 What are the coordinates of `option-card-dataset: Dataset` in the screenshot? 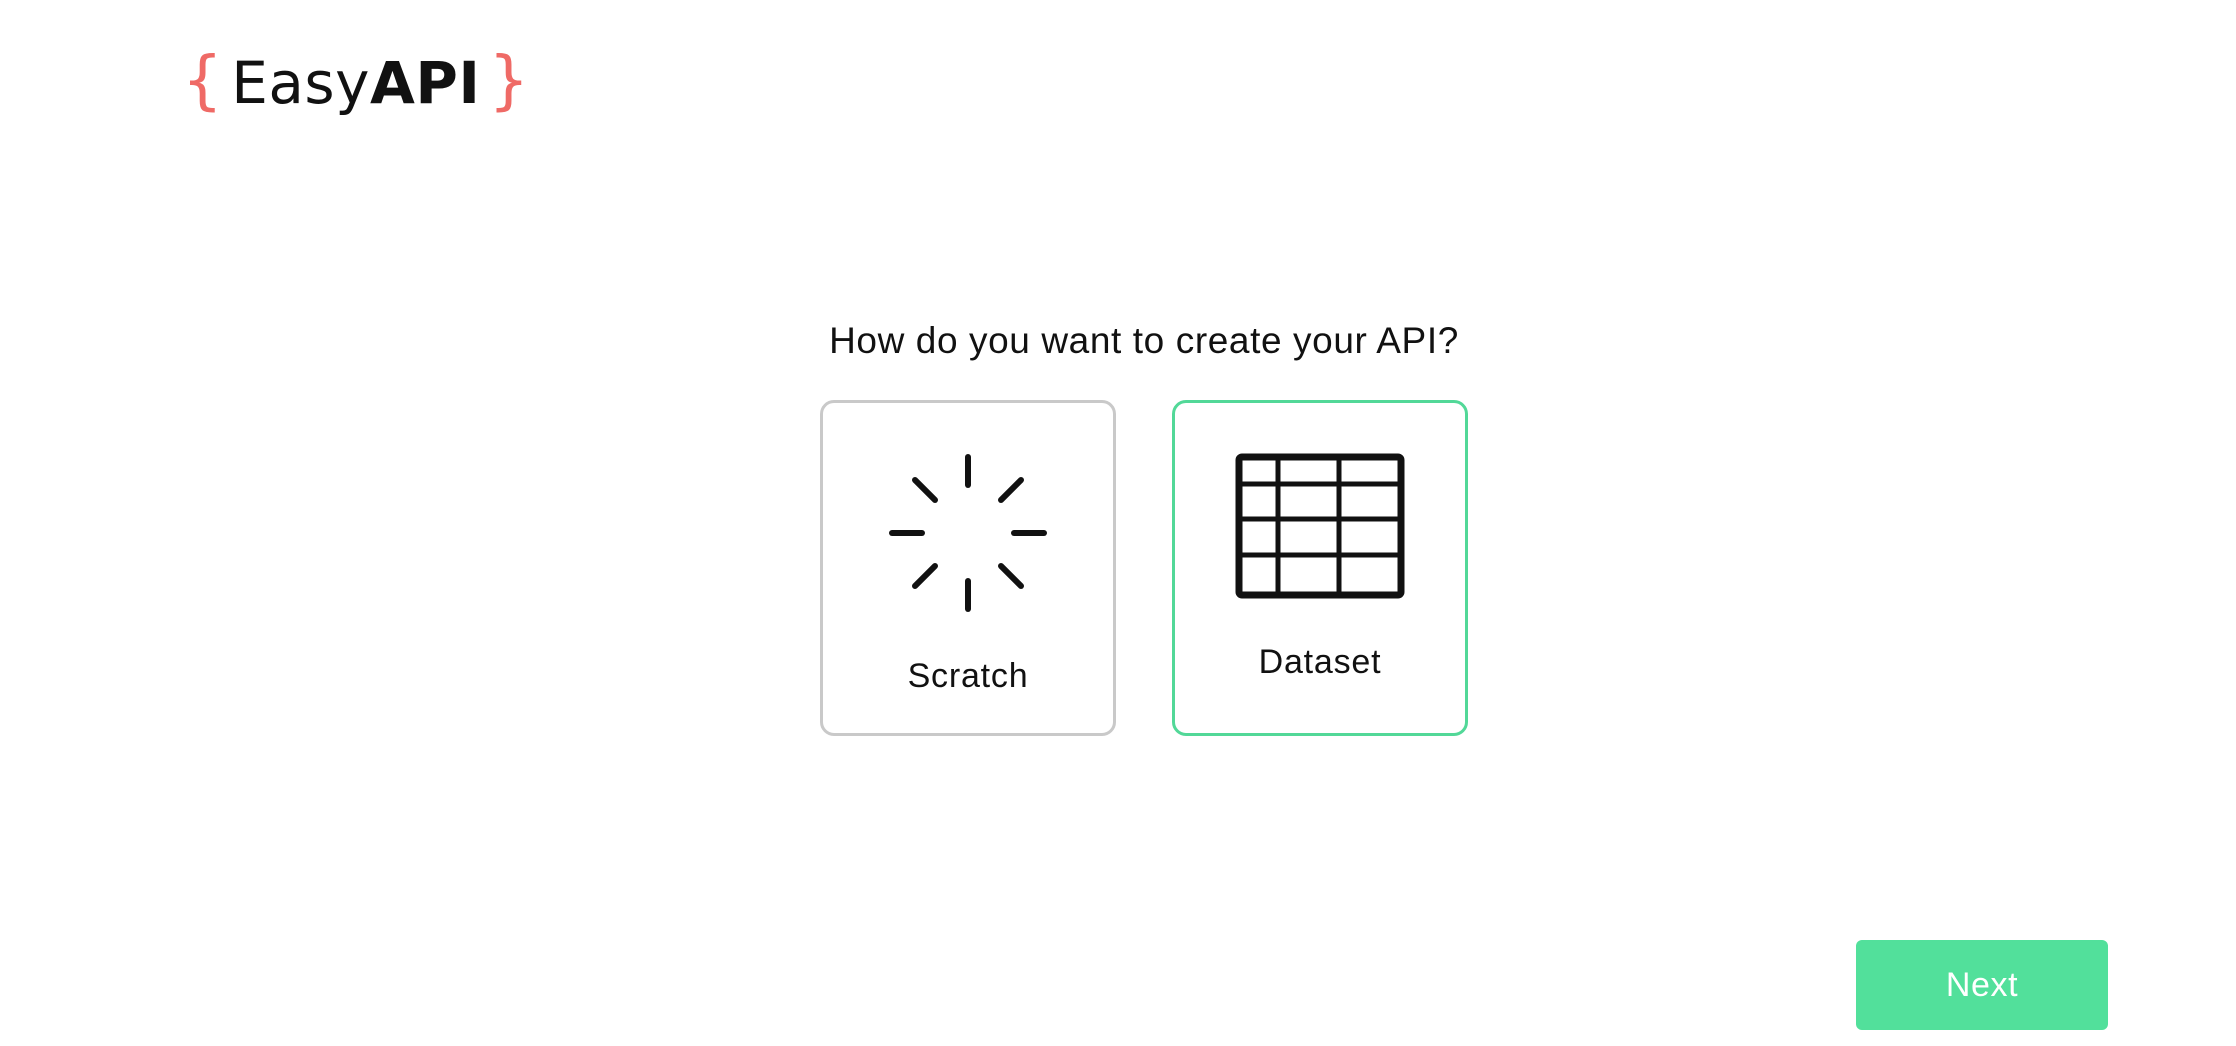 It's located at (1320, 568).